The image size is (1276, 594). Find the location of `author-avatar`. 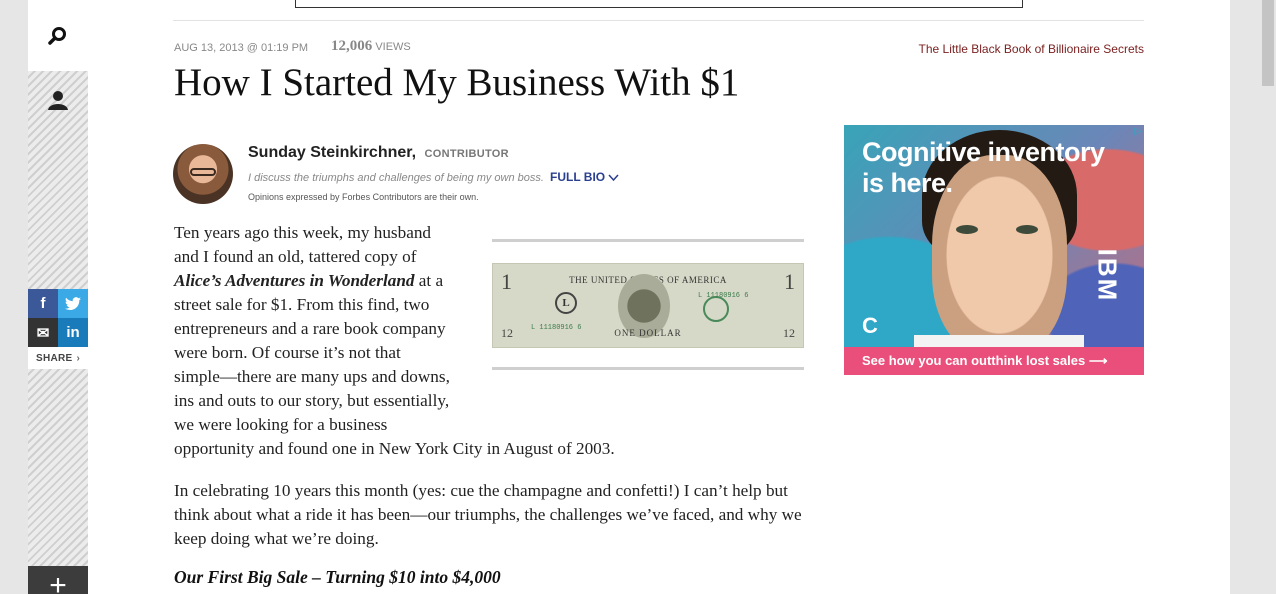

author-avatar is located at coordinates (203, 174).